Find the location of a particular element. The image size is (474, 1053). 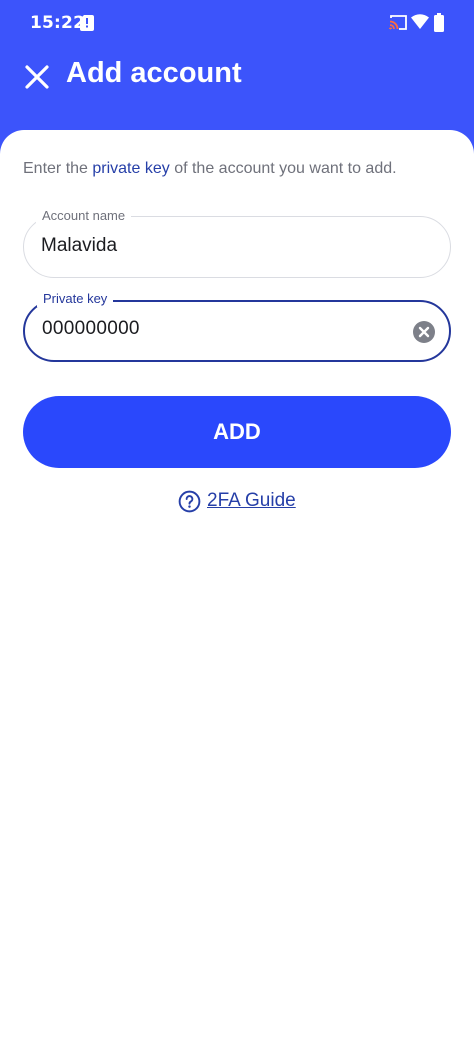

private-key-field: Private key 000000000 is located at coordinates (237, 326).